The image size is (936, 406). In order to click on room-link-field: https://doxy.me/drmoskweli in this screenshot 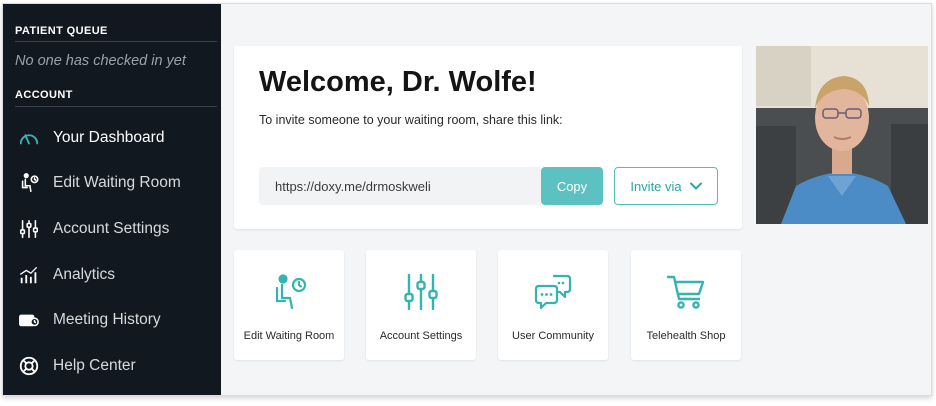, I will do `click(400, 186)`.